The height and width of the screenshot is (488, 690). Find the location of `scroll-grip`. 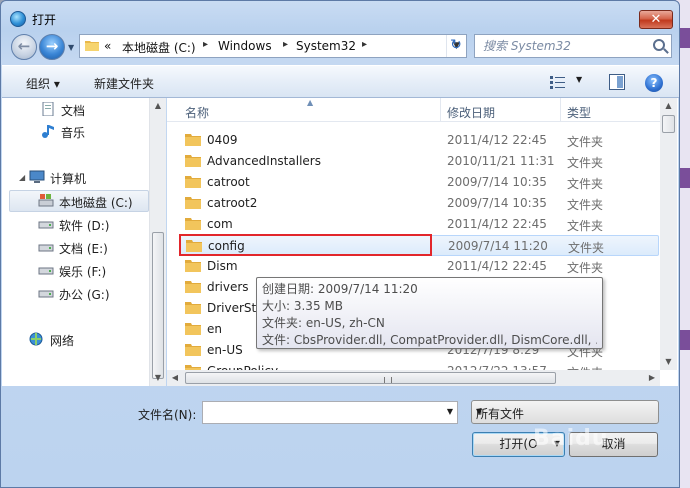

scroll-grip is located at coordinates (388, 380).